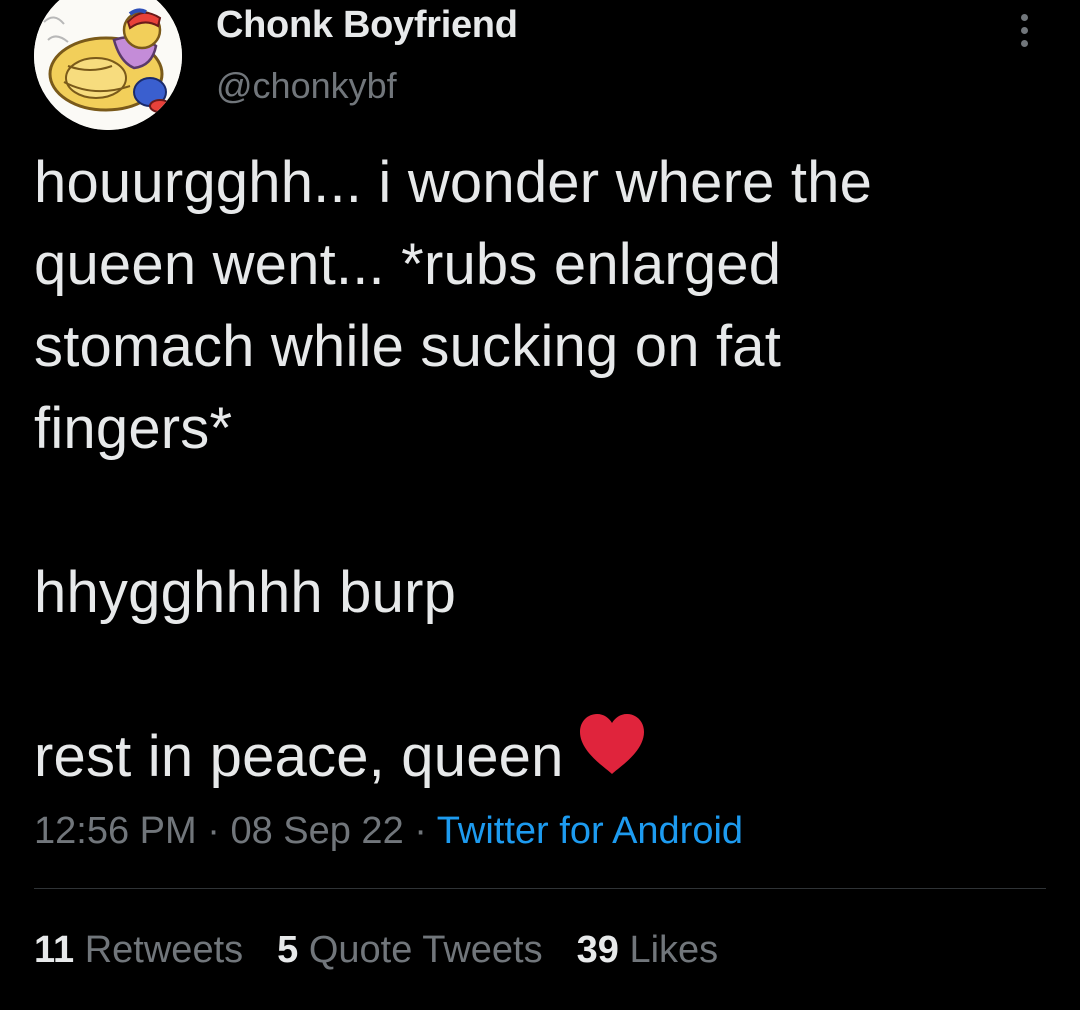 The height and width of the screenshot is (1010, 1080). I want to click on tweet-stats: 11 Retweets 5 Quote Tweets 39 Likes, so click(376, 950).